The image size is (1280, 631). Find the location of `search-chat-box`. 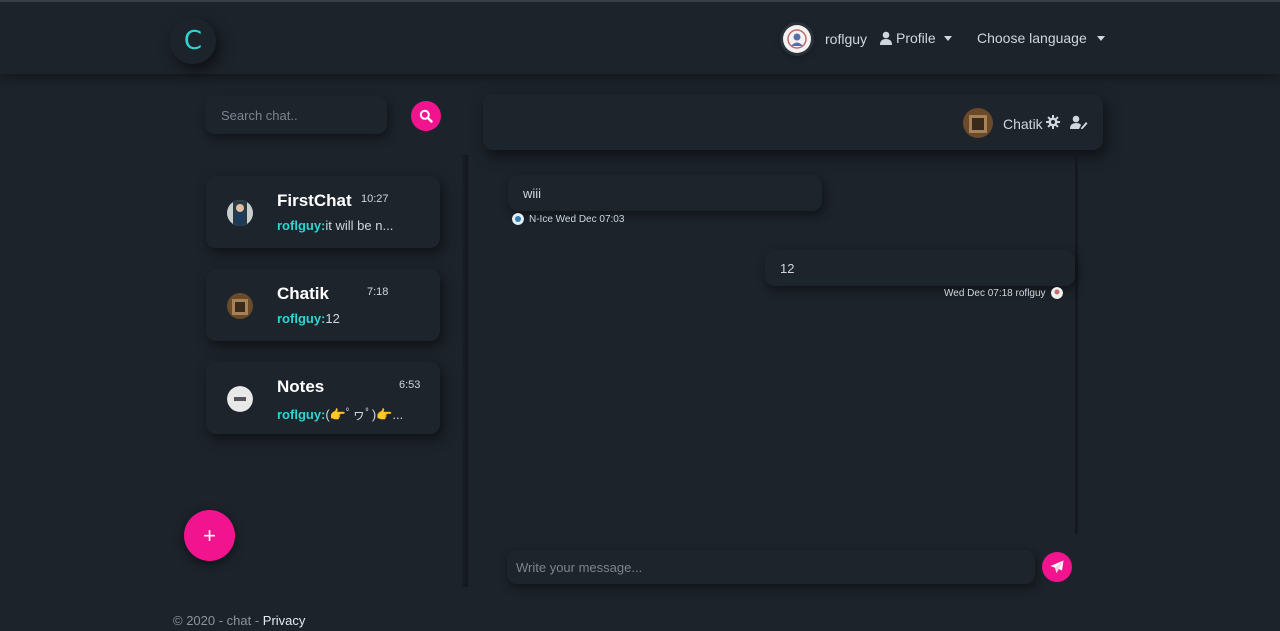

search-chat-box is located at coordinates (296, 115).